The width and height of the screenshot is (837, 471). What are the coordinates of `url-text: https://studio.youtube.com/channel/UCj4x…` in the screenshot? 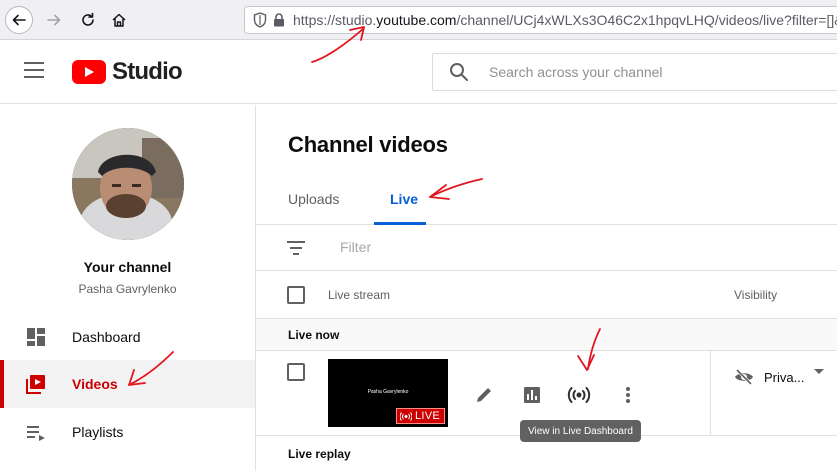 It's located at (565, 20).